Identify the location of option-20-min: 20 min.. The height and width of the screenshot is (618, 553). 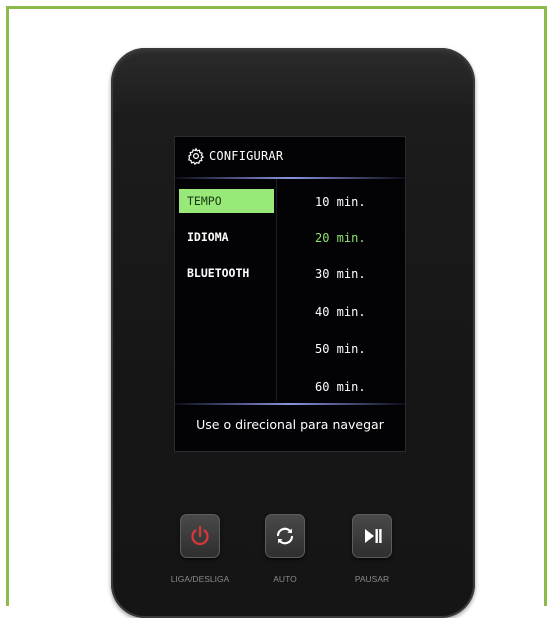
(340, 238).